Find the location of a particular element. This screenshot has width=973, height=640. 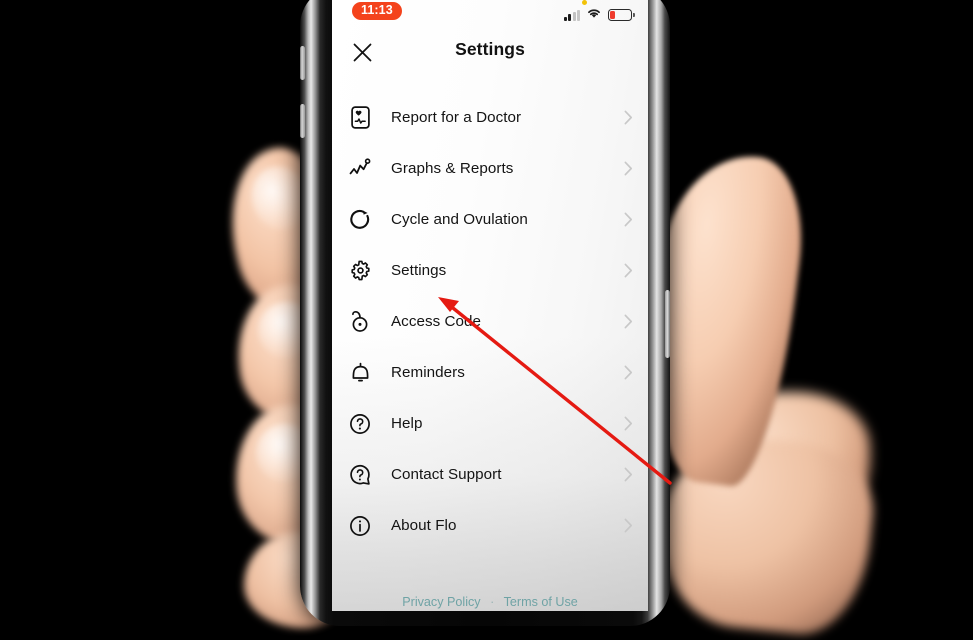

menu-item-reminders: Reminders is located at coordinates (490, 372).